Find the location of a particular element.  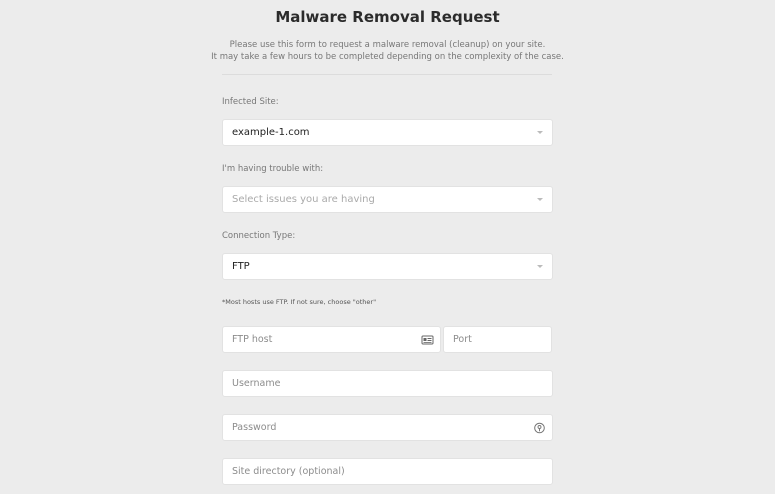

ftp-host-field is located at coordinates (331, 339).